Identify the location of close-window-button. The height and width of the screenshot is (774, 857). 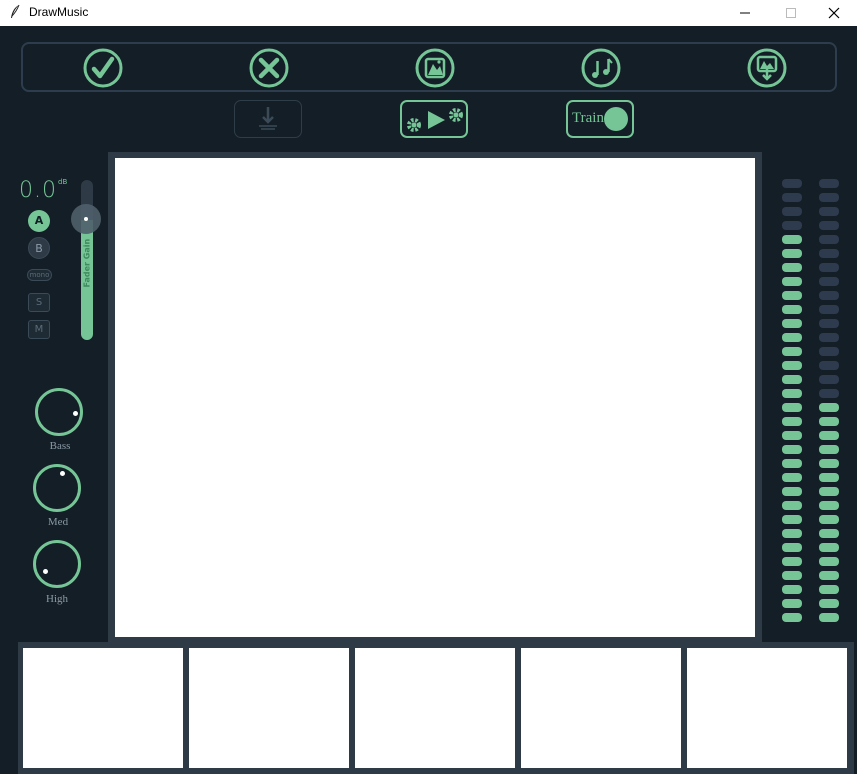
(834, 13).